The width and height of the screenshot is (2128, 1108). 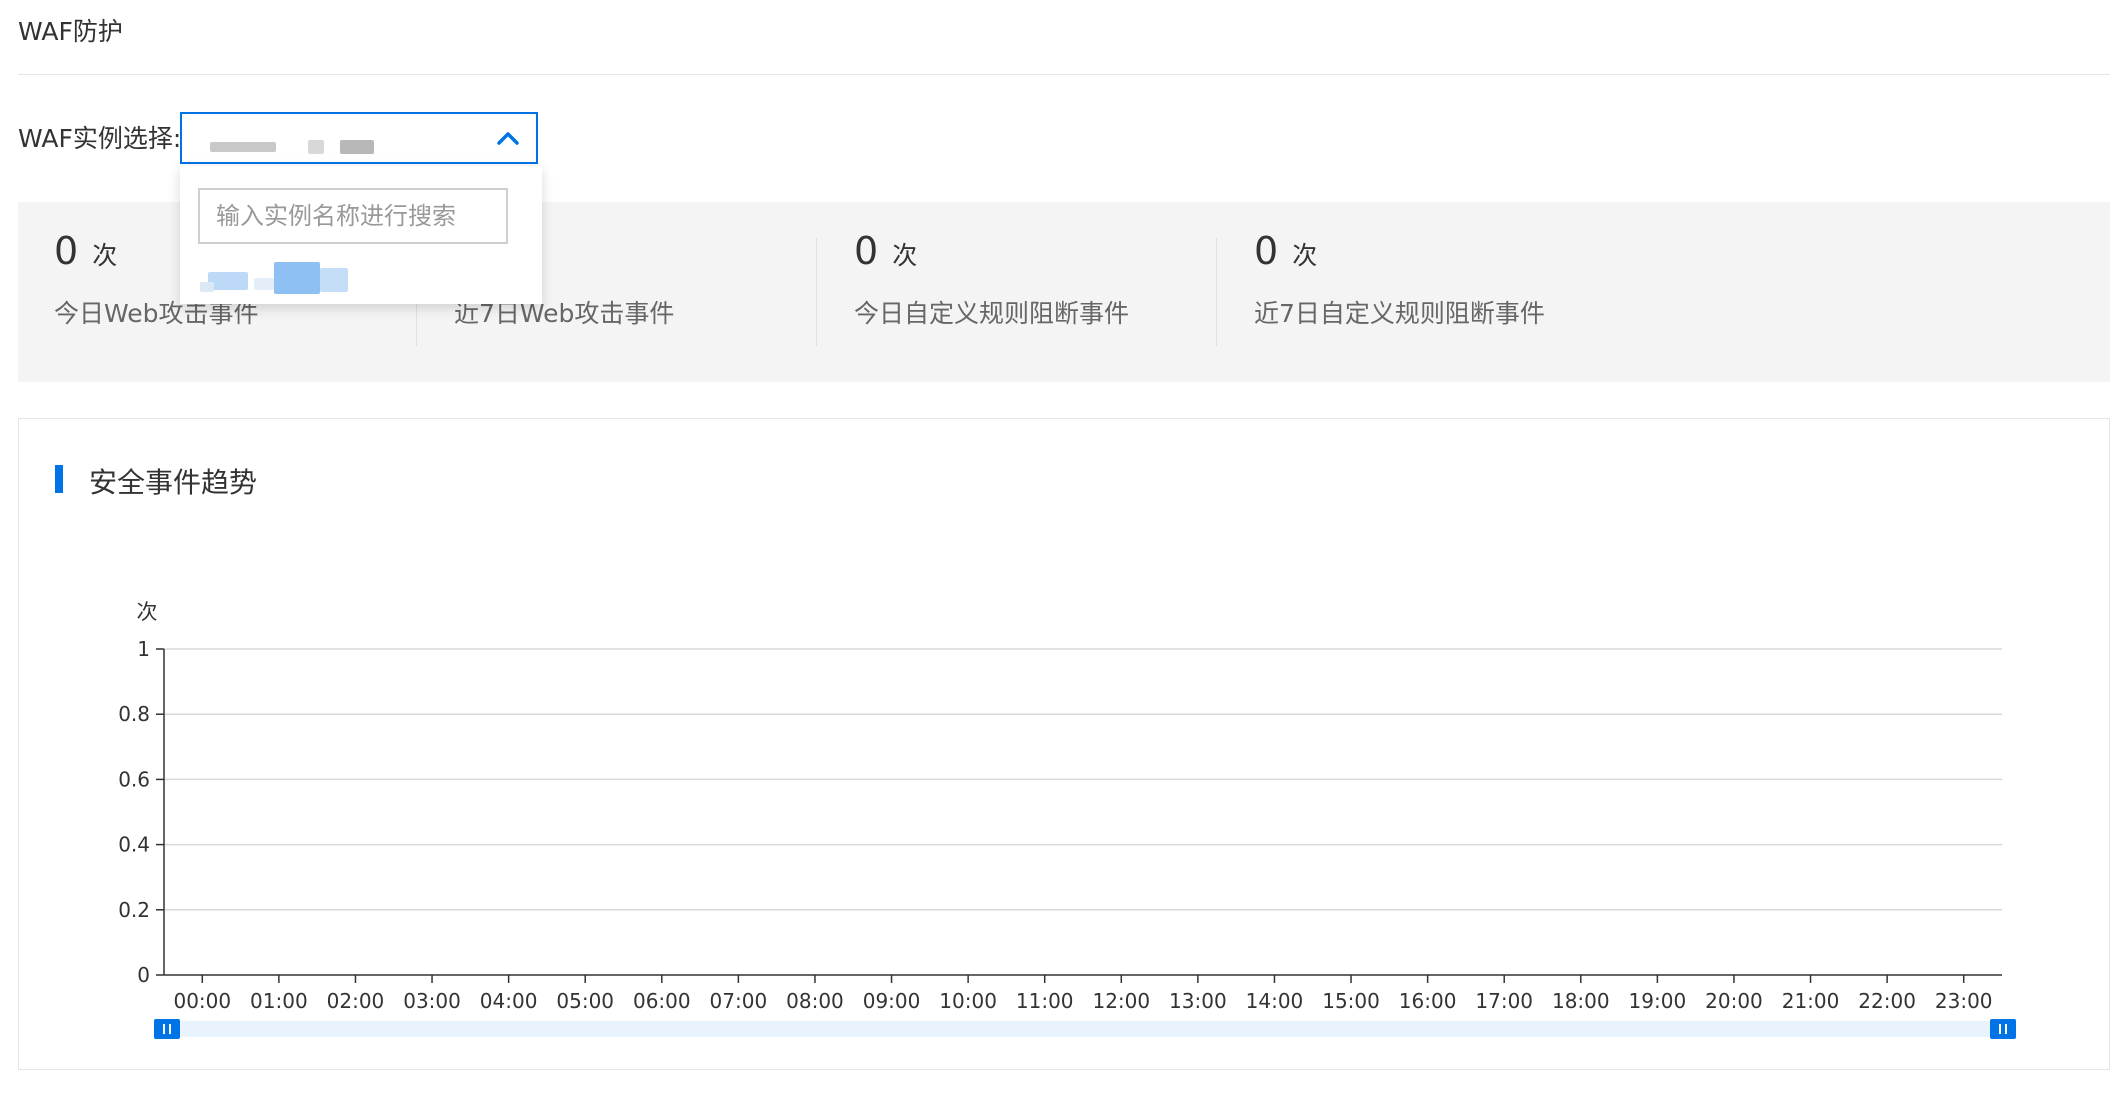 I want to click on zoom-slider-track, so click(x=1085, y=1029).